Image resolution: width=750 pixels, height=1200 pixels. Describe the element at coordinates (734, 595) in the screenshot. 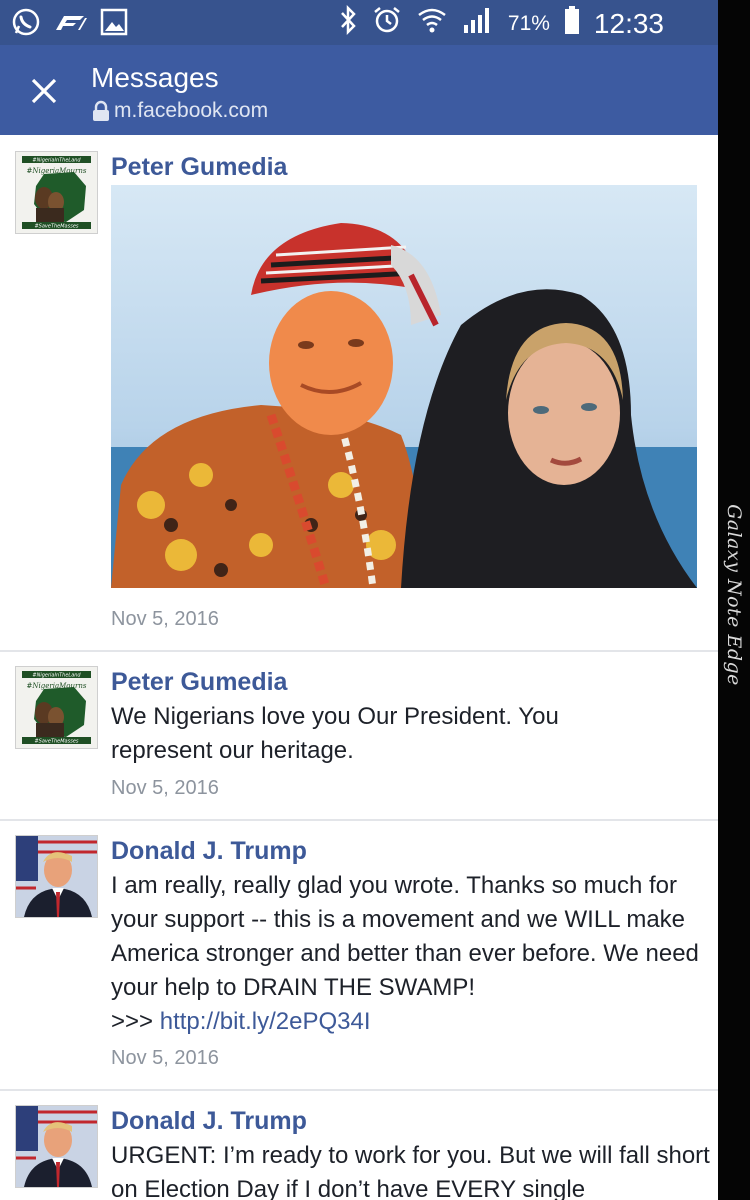

I see `device-label: Galaxy Note Edge` at that location.